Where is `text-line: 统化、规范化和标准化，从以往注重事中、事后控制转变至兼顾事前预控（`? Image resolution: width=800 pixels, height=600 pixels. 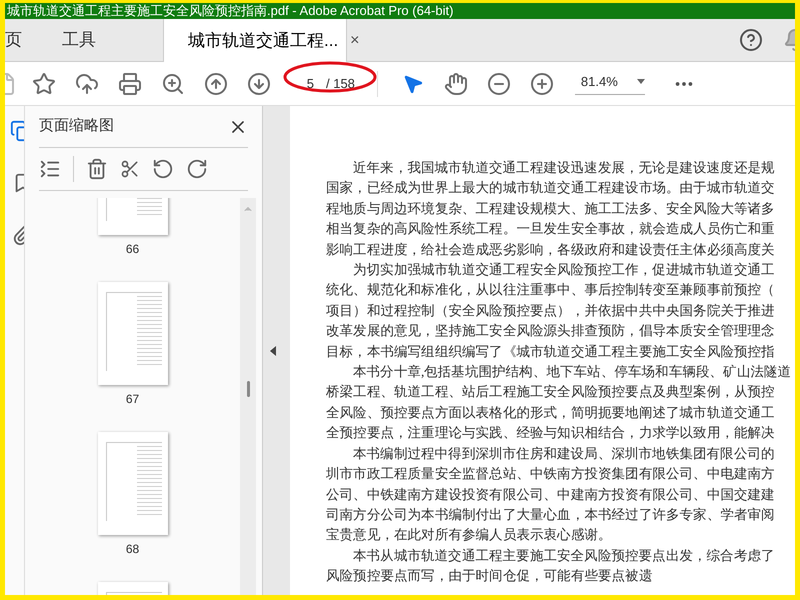
text-line: 统化、规范化和标准化，从以往注重事中、事后控制转变至兼顾事前预控（ is located at coordinates (550, 290).